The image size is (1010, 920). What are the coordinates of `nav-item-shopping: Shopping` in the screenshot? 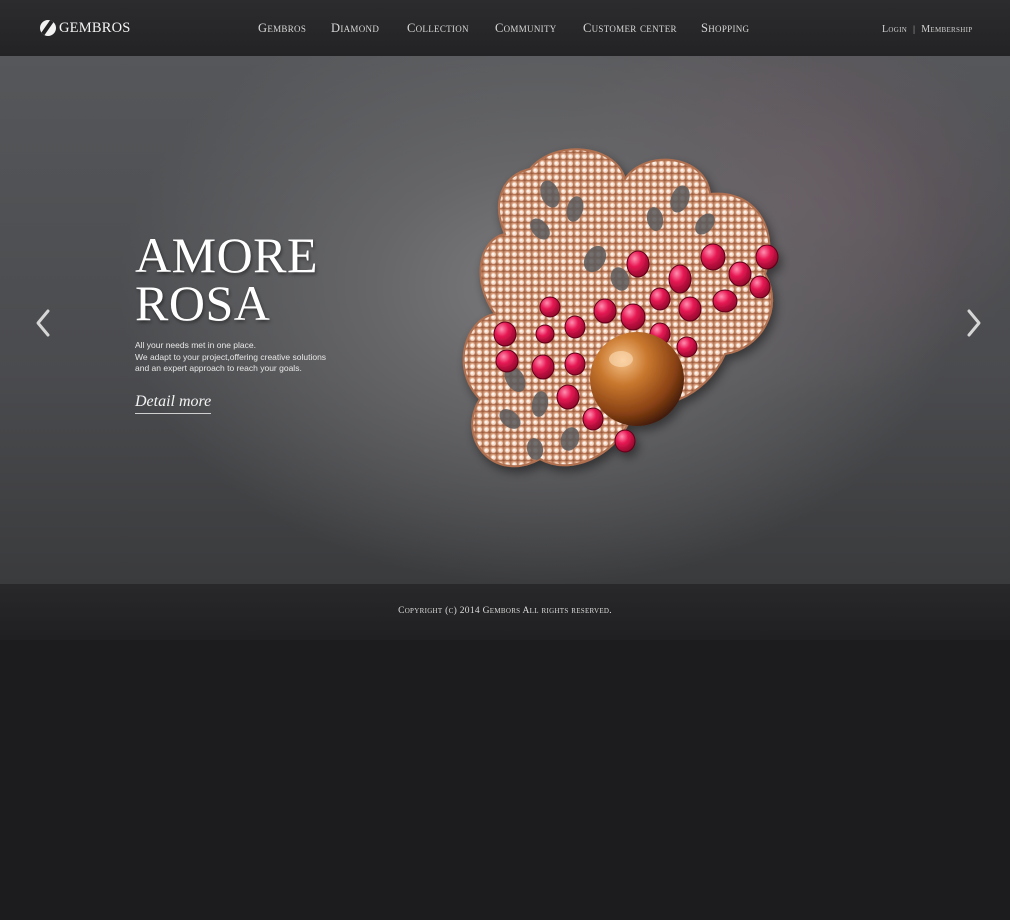 It's located at (725, 28).